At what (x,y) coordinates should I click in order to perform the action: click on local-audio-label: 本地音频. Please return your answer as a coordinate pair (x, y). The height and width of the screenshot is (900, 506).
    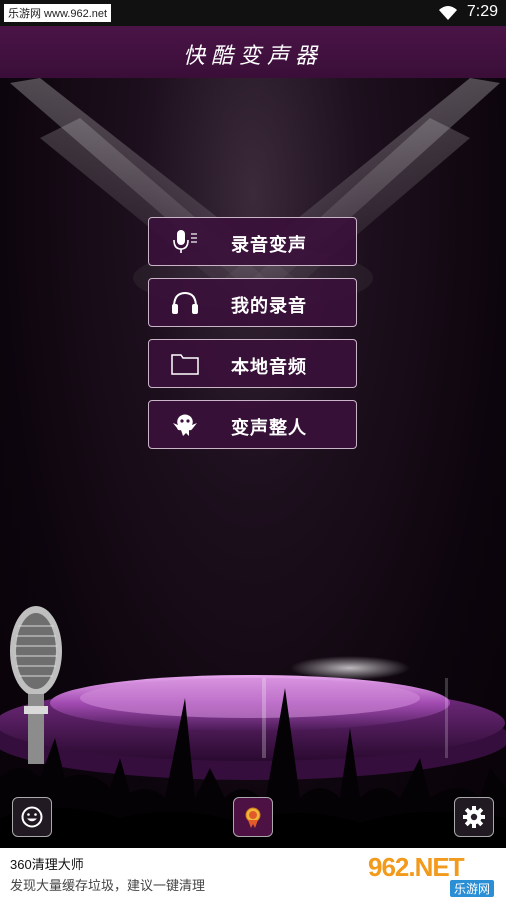
    Looking at the image, I should click on (269, 367).